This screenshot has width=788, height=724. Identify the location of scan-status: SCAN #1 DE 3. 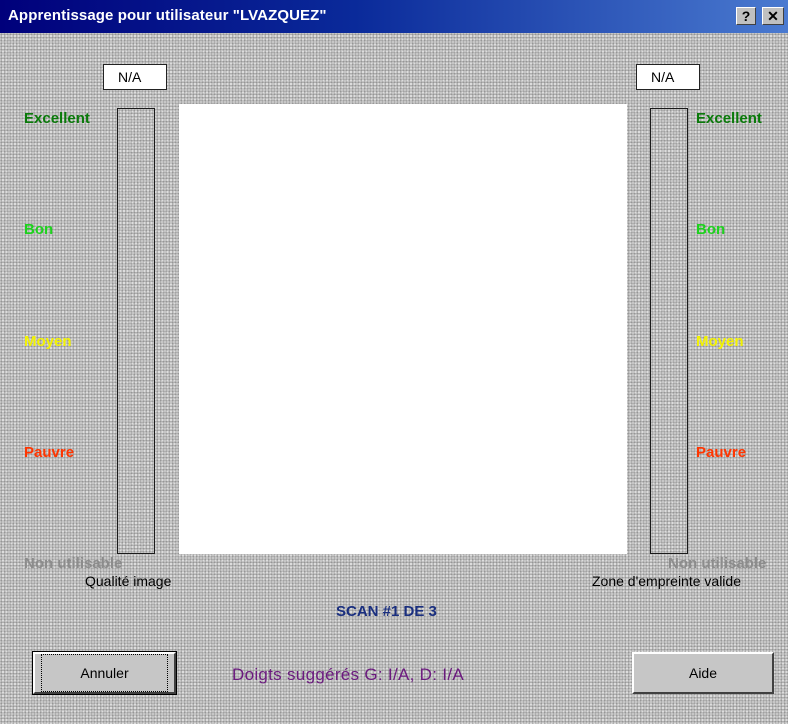
(386, 611).